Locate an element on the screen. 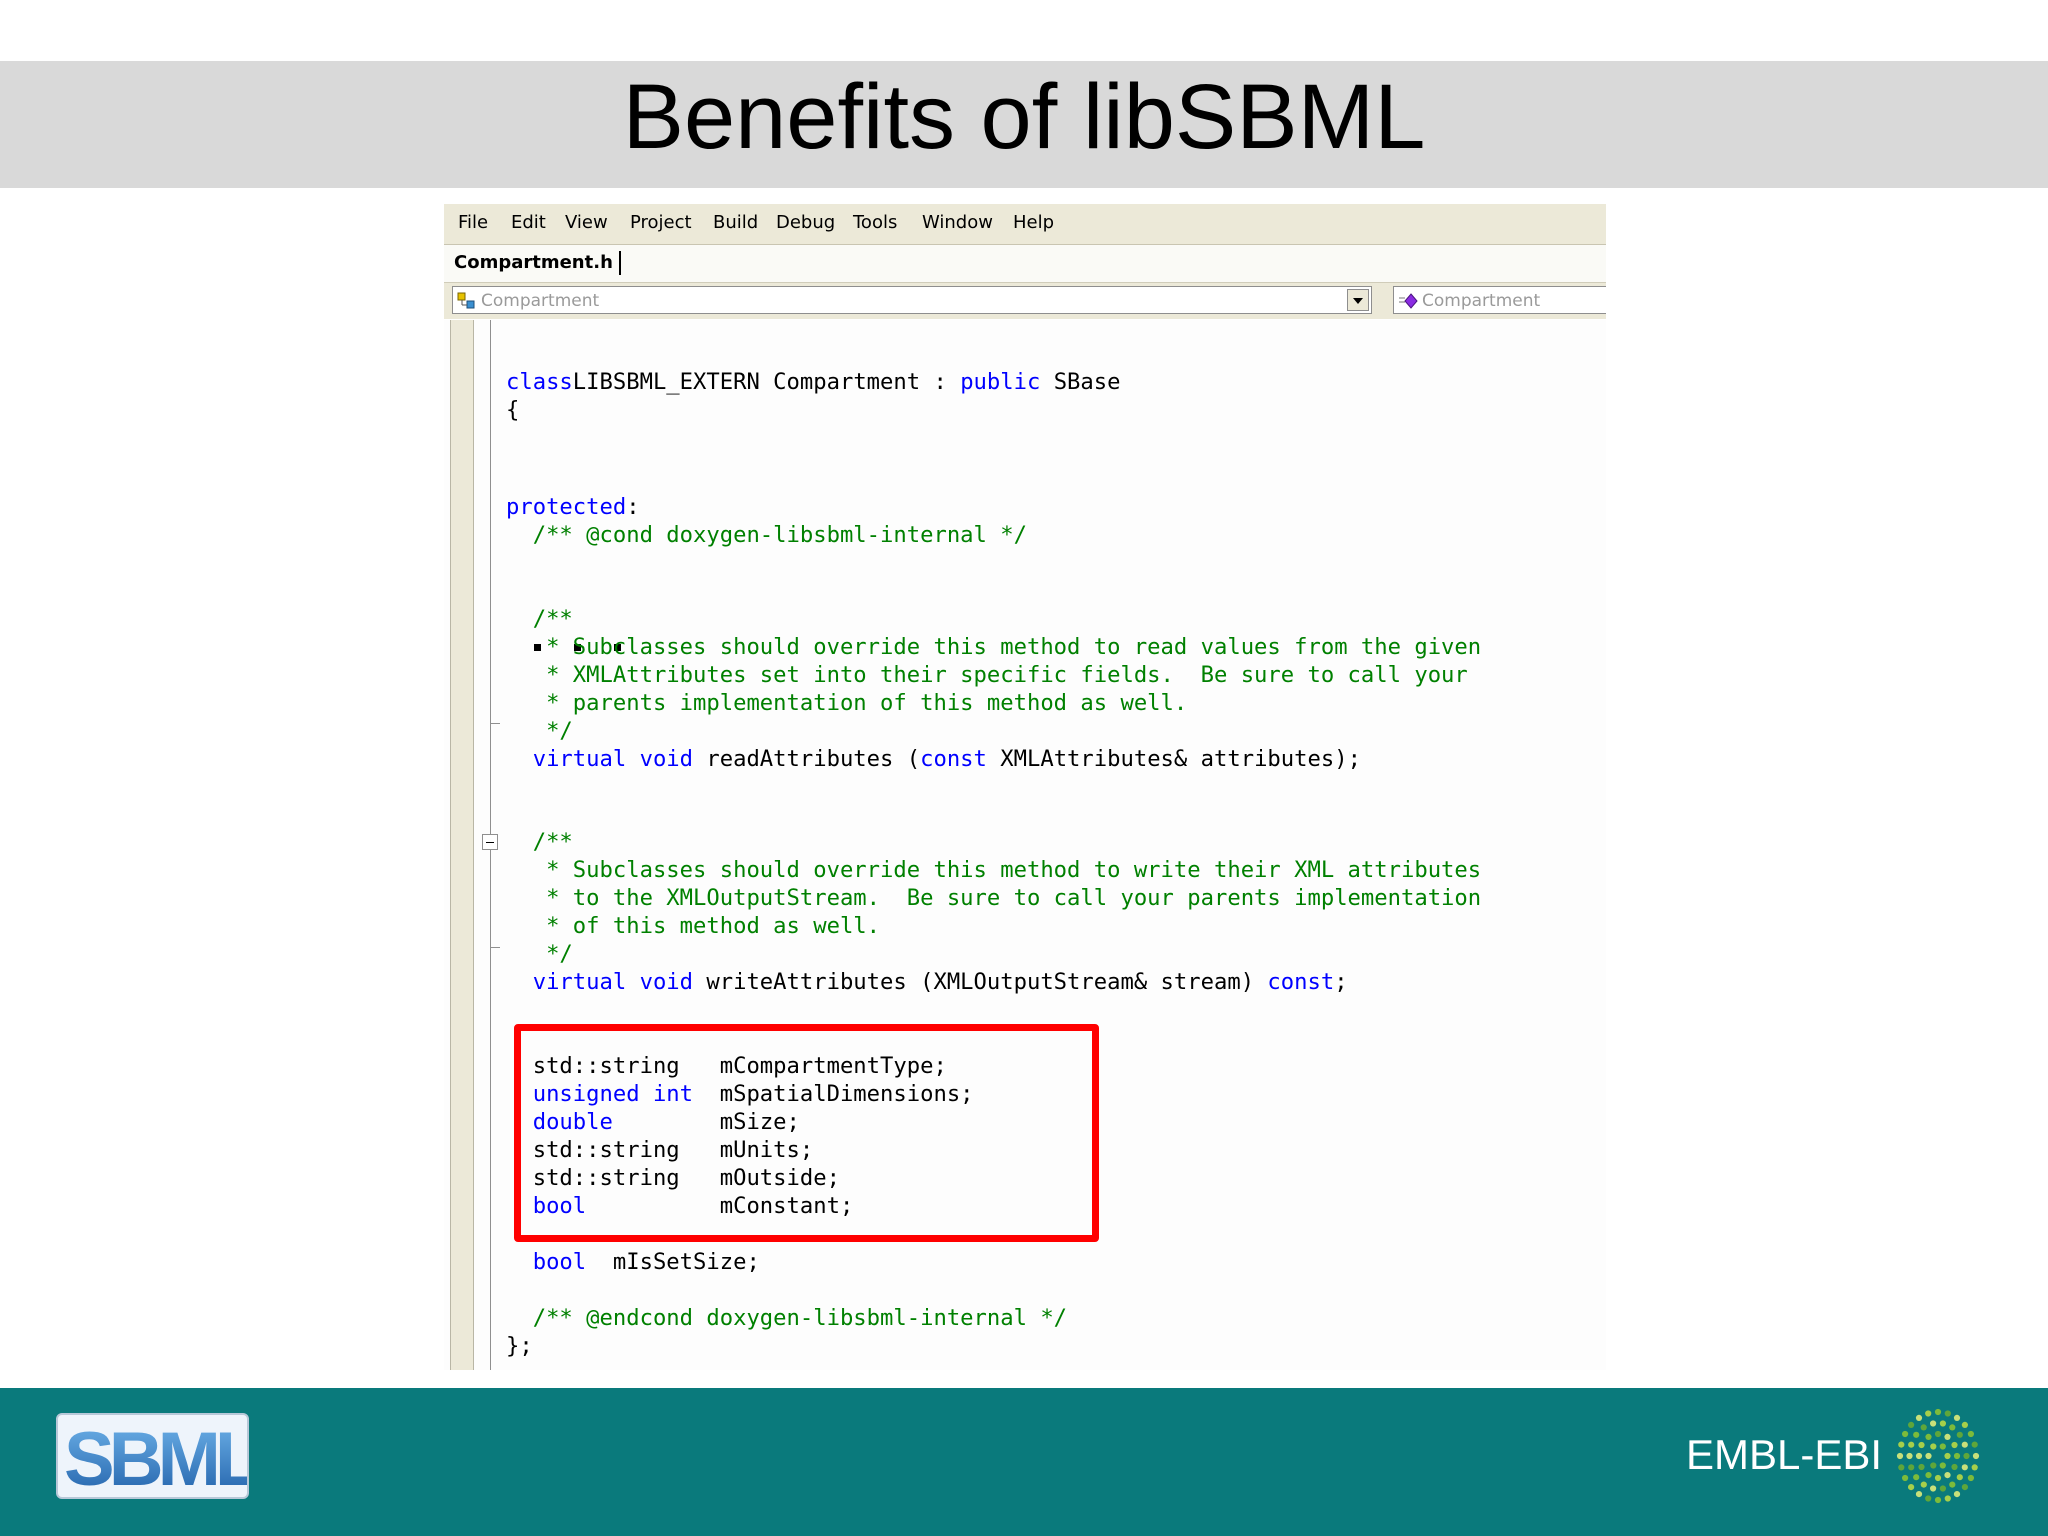 The image size is (2048, 1536). menu-debug: Debug is located at coordinates (805, 223).